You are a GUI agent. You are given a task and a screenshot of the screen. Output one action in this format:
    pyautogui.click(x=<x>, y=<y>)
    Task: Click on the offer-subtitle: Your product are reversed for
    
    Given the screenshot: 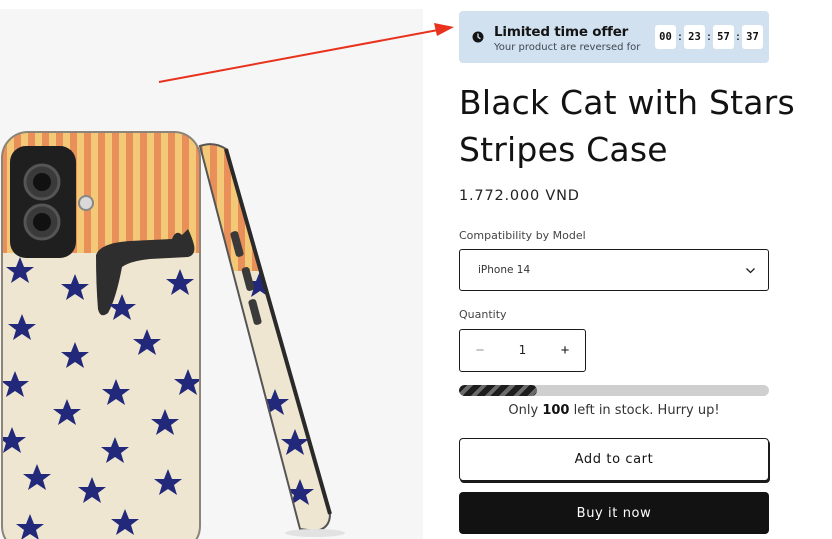 What is the action you would take?
    pyautogui.click(x=567, y=47)
    